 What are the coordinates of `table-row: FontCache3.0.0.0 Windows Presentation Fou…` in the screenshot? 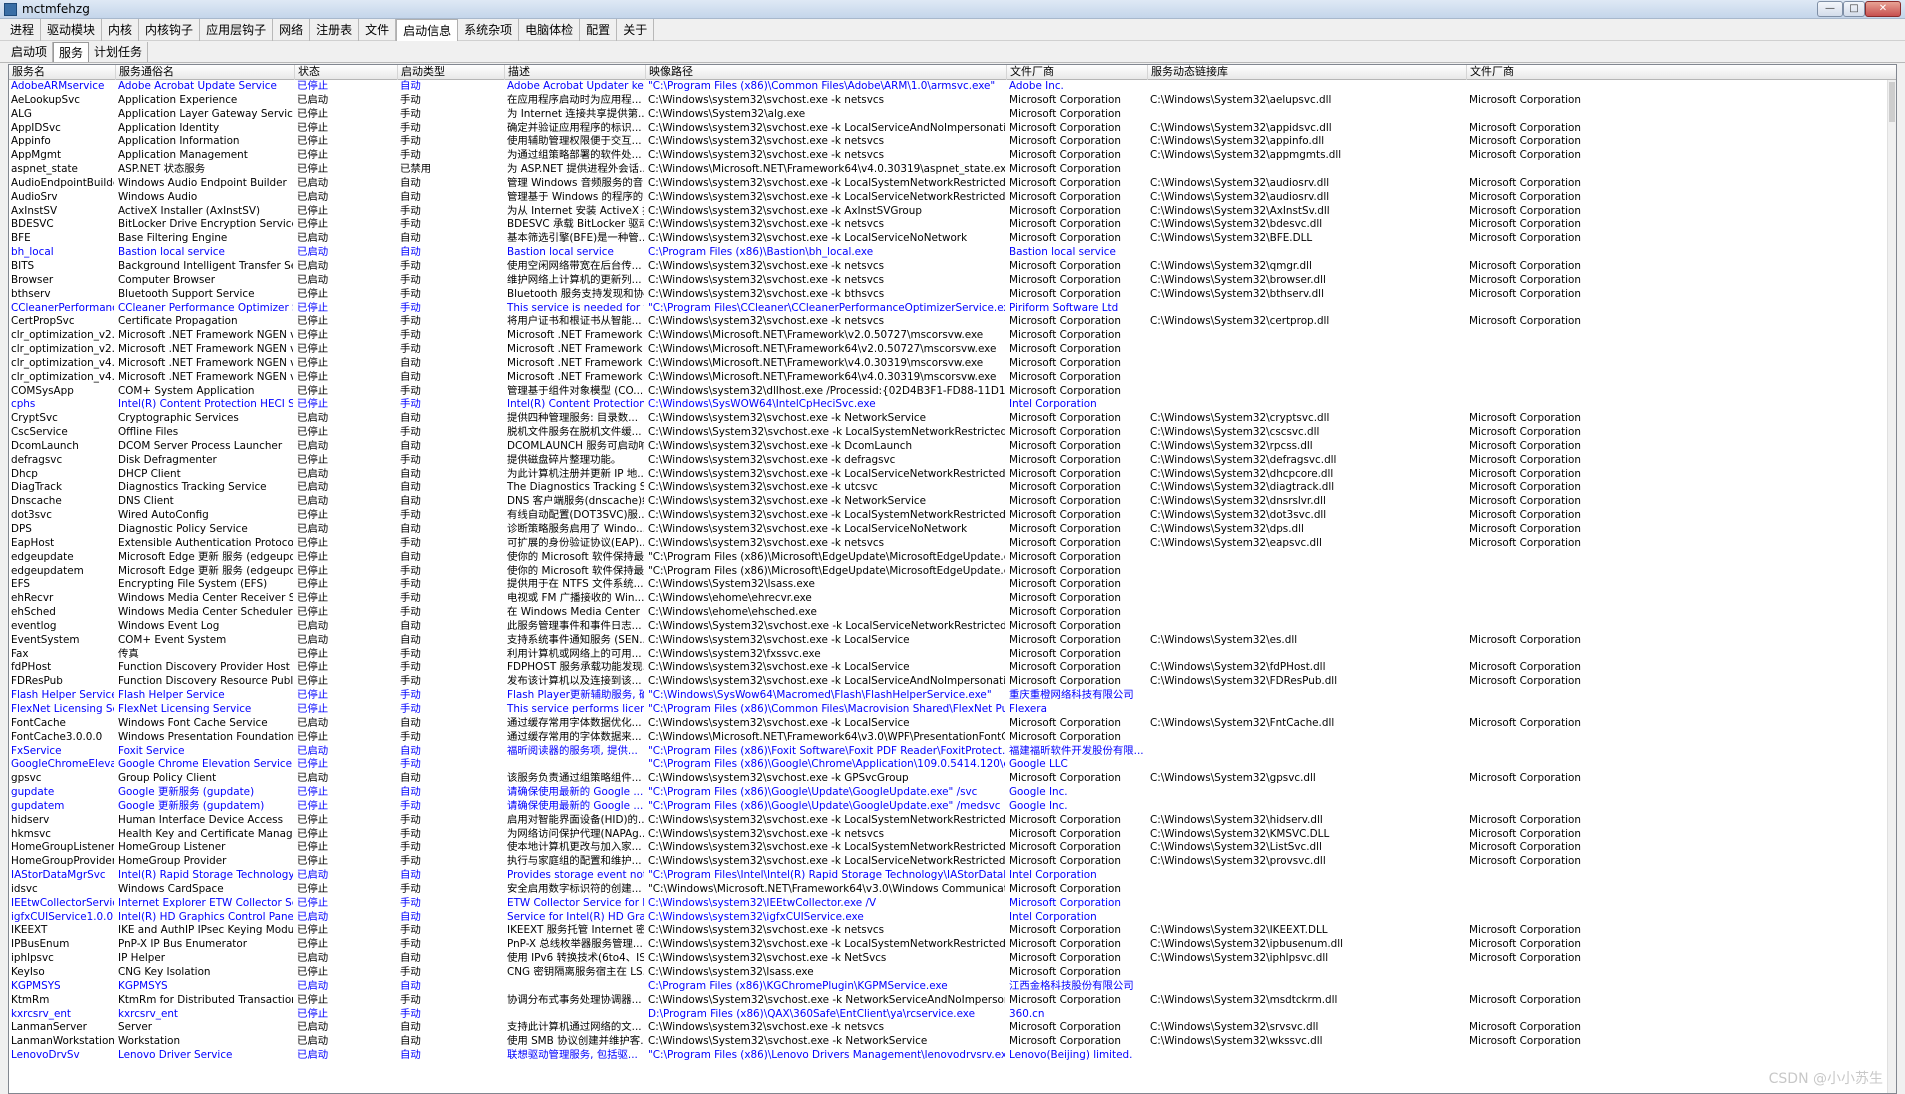 It's located at (949, 738).